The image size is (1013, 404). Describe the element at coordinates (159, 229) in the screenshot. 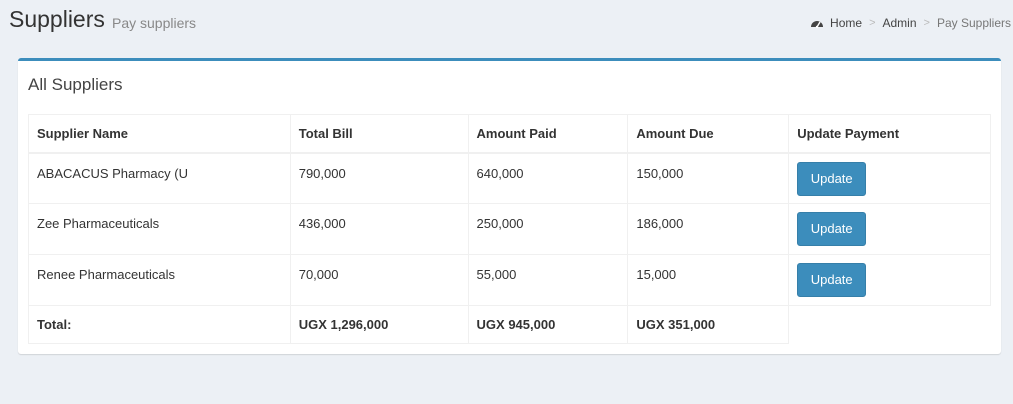

I see `supplier-name-cell: Zee Pharmaceuticals` at that location.